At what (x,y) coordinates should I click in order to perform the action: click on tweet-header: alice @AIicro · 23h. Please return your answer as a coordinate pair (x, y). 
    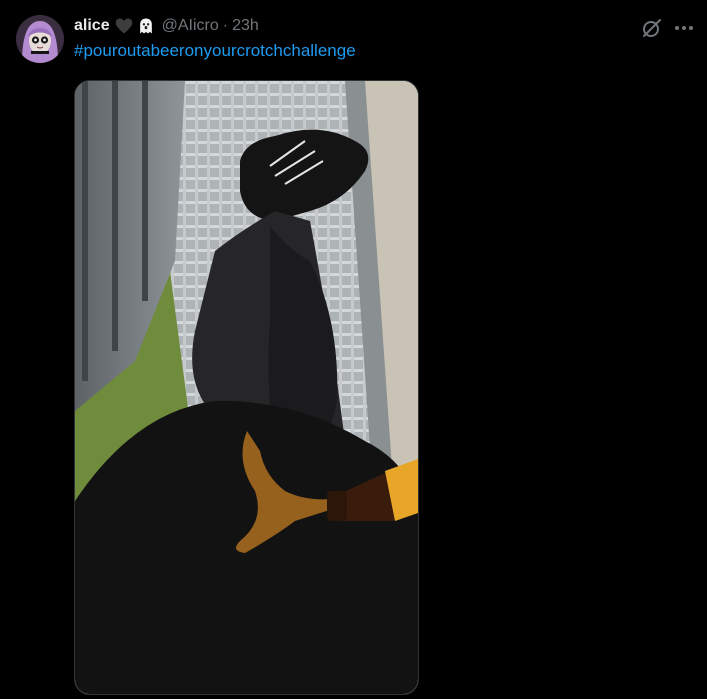
    Looking at the image, I should click on (166, 26).